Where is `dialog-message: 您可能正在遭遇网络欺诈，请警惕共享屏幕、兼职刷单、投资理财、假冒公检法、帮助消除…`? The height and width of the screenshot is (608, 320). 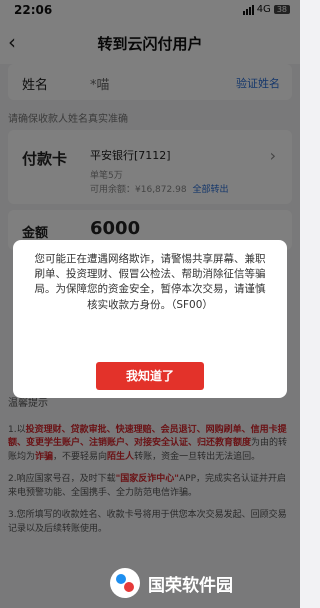
dialog-message: 您可能正在遭遇网络欺诈，请警惕共享屏幕、兼职刷单、投资理财、假冒公检法、帮助消除… is located at coordinates (150, 282).